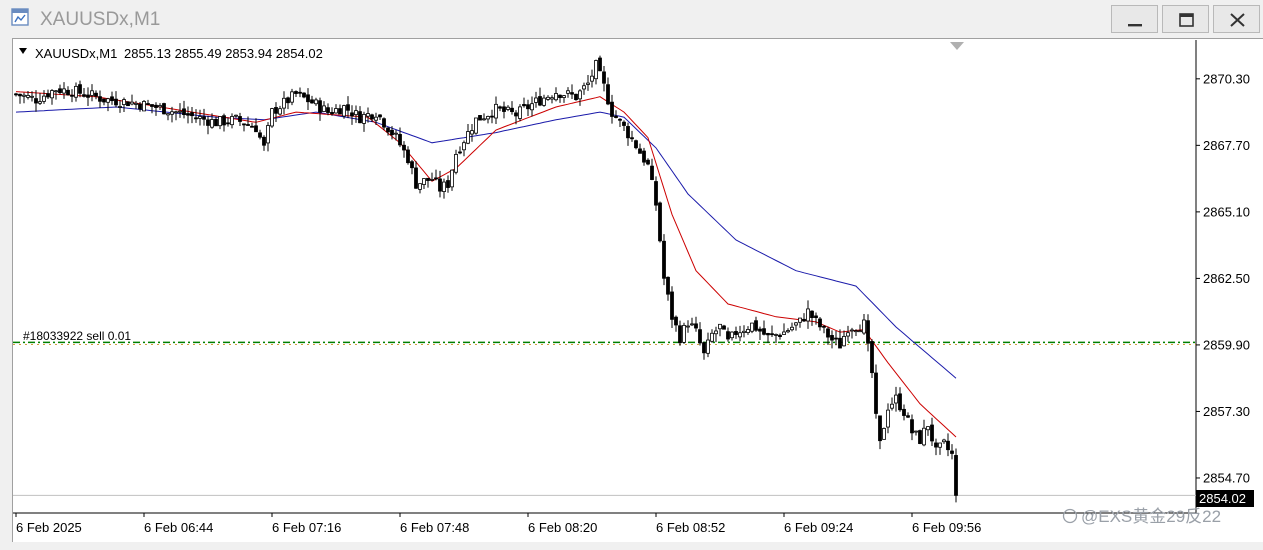 Image resolution: width=1263 pixels, height=550 pixels. I want to click on minimize-button, so click(1134, 19).